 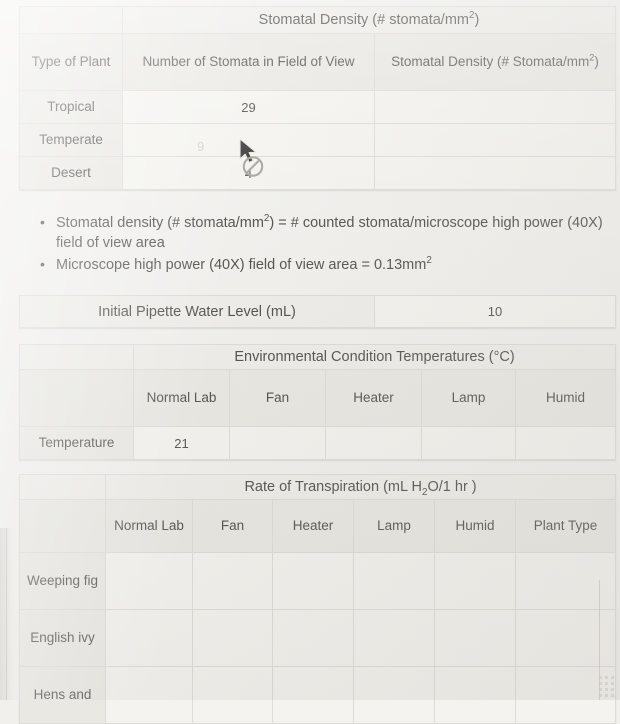 I want to click on row-label-hens-and: Hens and, so click(x=62, y=695).